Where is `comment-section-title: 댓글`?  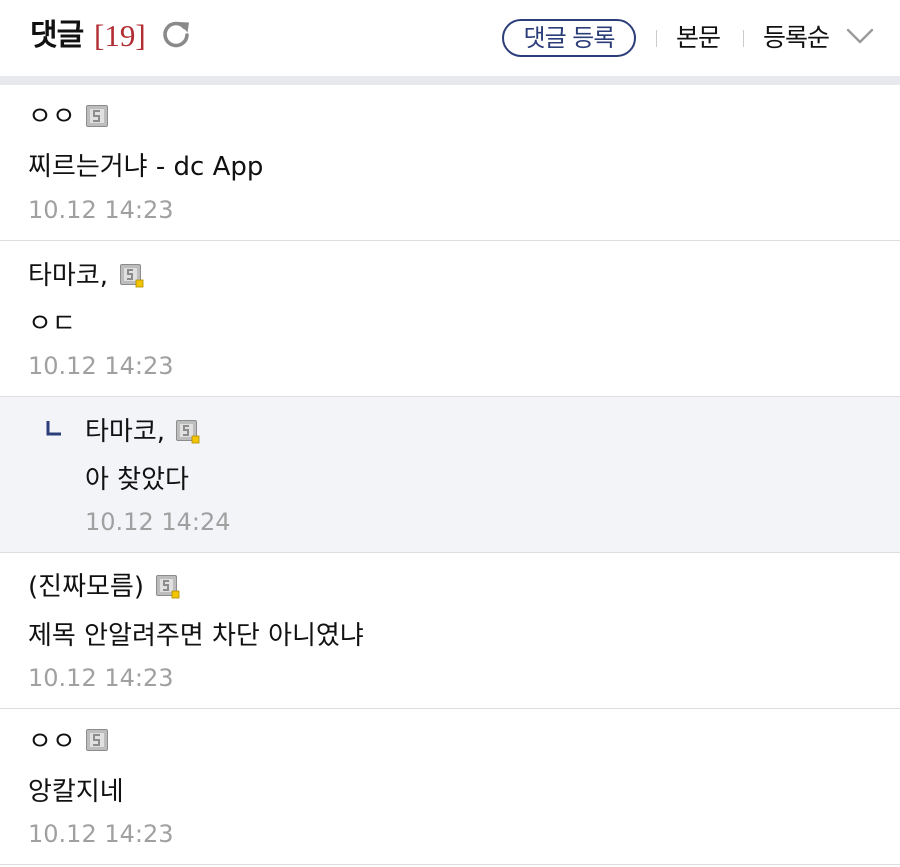 comment-section-title: 댓글 is located at coordinates (57, 35).